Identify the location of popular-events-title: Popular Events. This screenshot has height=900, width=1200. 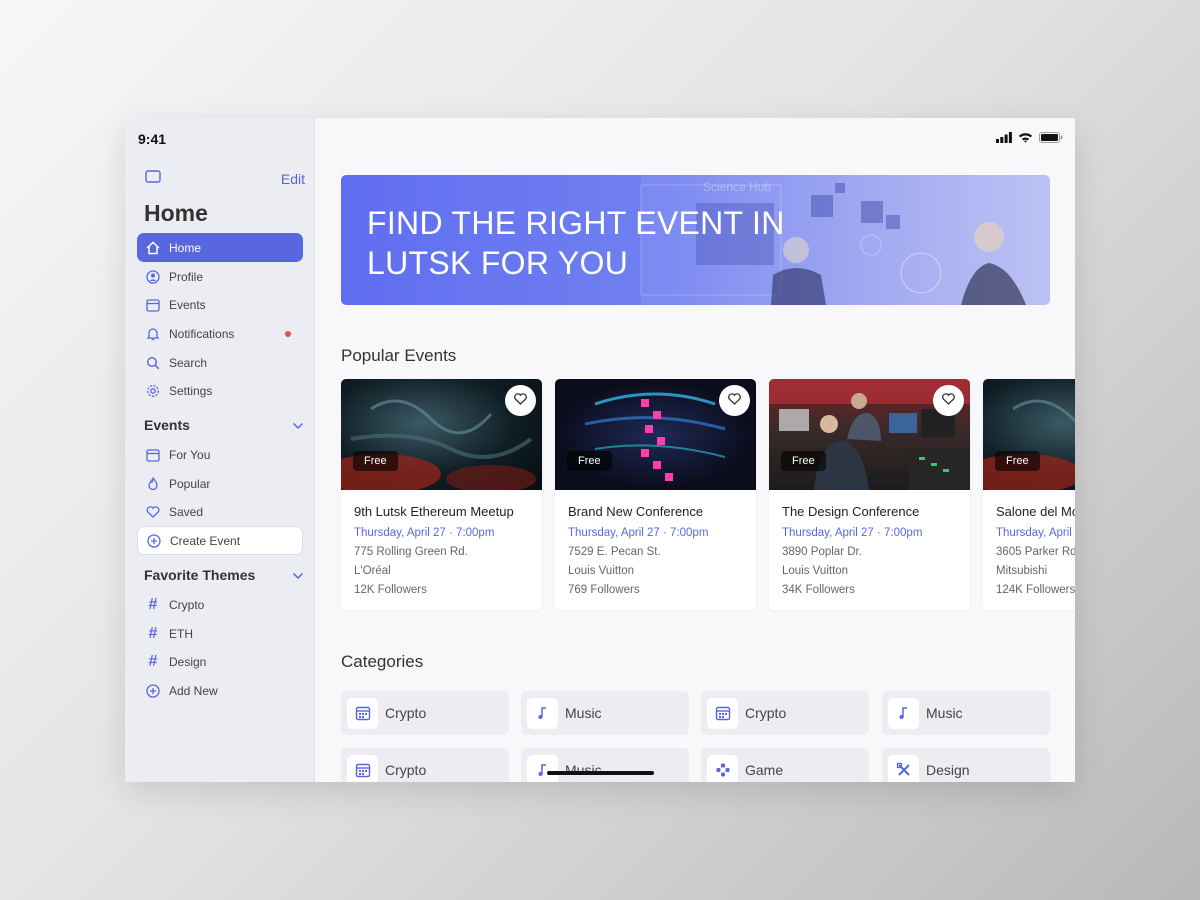
(399, 355).